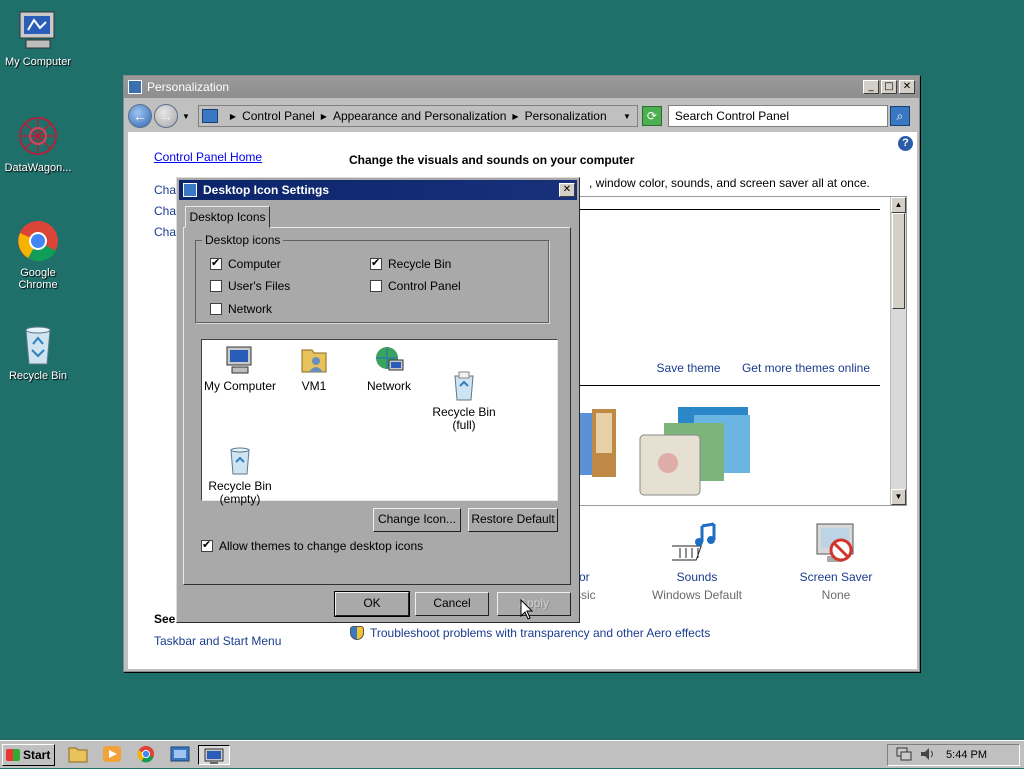 Image resolution: width=1024 pixels, height=769 pixels. Describe the element at coordinates (240, 386) in the screenshot. I see `list-item-label: My Computer` at that location.